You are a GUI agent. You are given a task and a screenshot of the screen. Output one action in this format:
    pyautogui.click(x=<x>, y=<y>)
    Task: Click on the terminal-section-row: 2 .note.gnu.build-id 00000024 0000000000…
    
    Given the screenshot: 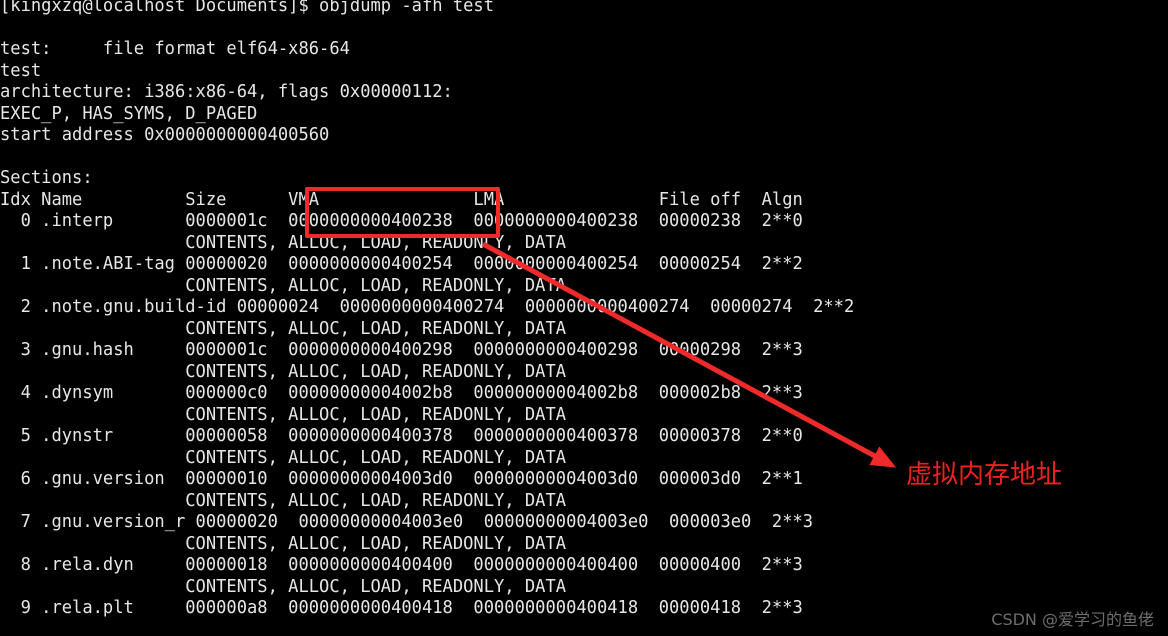 What is the action you would take?
    pyautogui.click(x=427, y=307)
    